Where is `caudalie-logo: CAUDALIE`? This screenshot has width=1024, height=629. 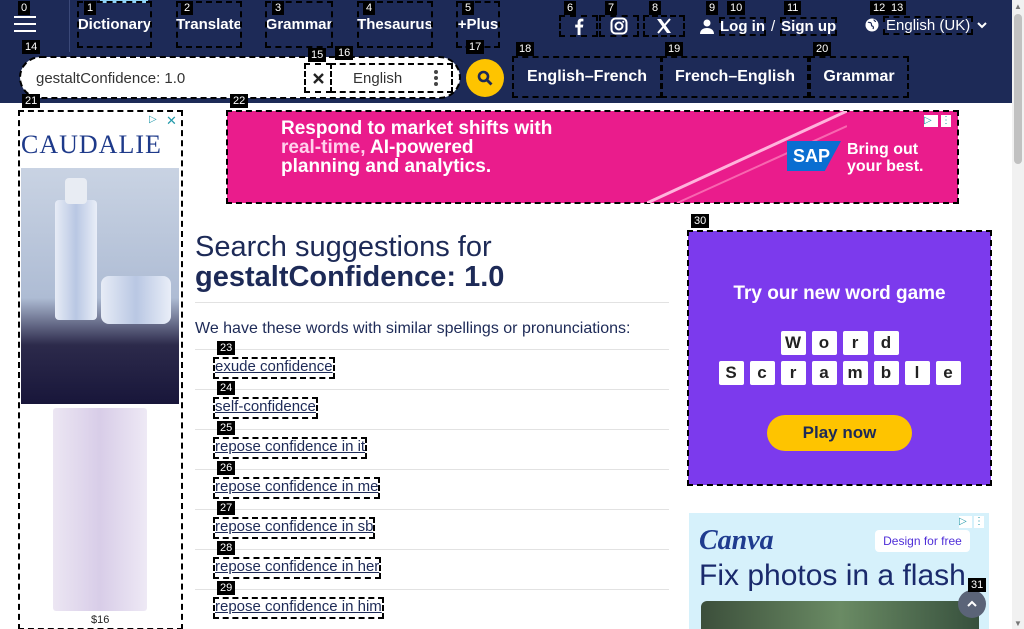 caudalie-logo: CAUDALIE is located at coordinates (91, 144).